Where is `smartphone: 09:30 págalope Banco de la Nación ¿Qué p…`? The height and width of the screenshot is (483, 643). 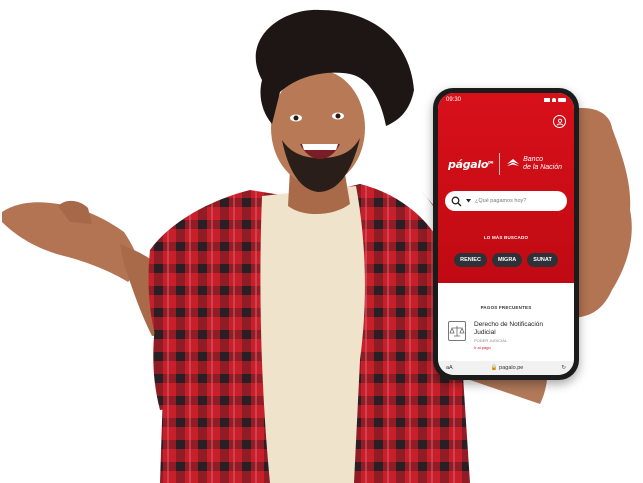 smartphone: 09:30 págalope Banco de la Nación ¿Qué p… is located at coordinates (506, 234).